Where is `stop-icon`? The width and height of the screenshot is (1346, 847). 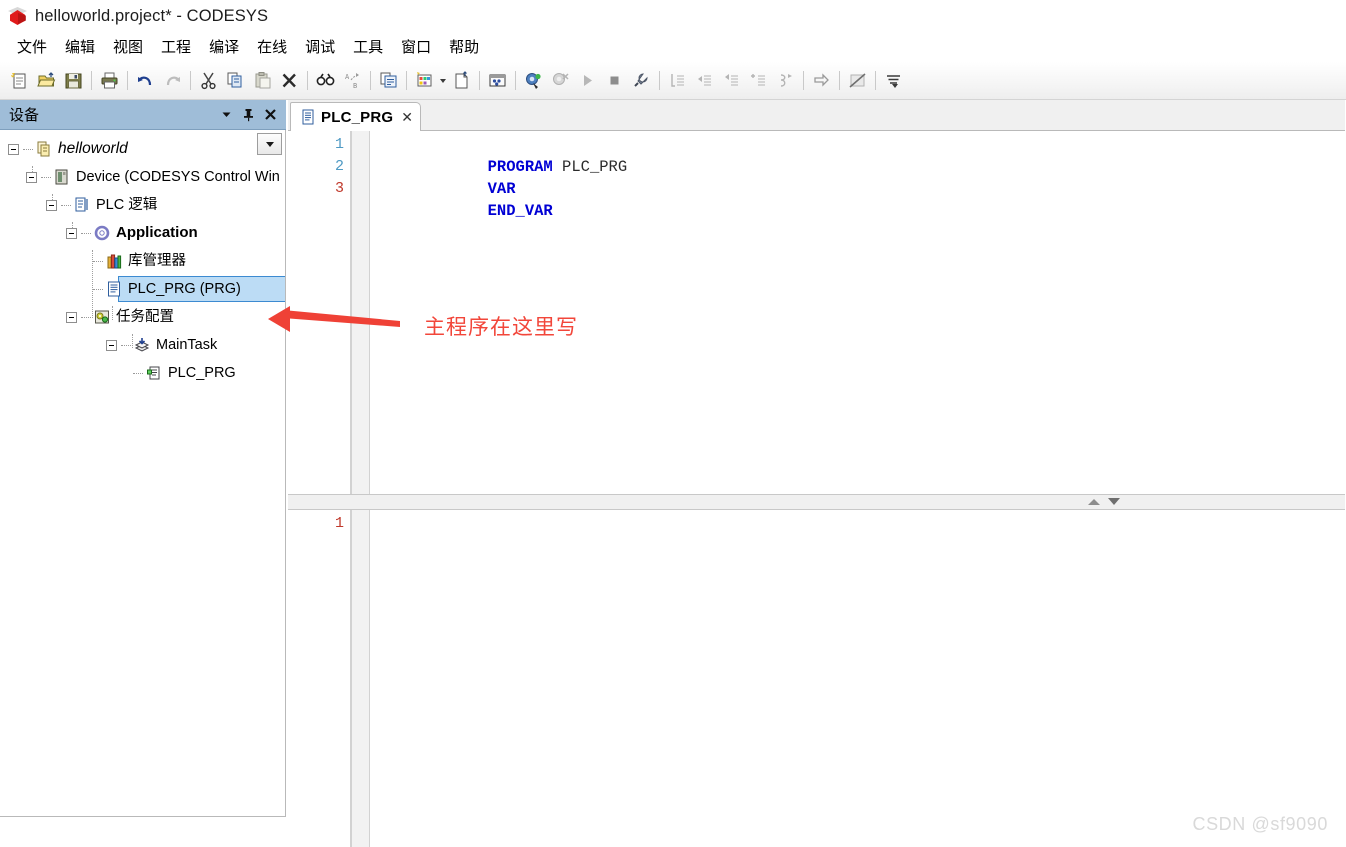 stop-icon is located at coordinates (614, 80).